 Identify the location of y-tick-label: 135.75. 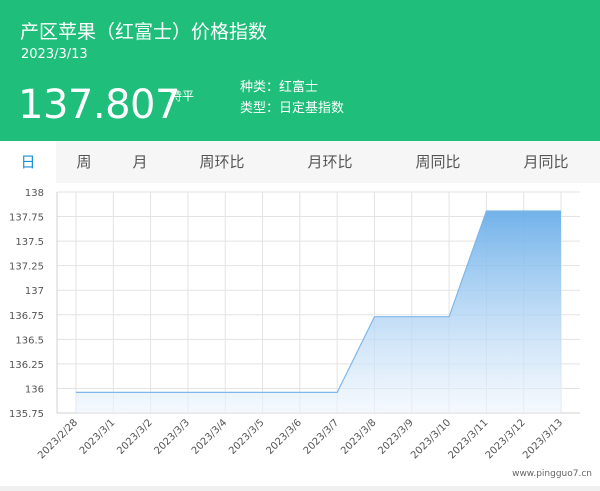
(26, 414).